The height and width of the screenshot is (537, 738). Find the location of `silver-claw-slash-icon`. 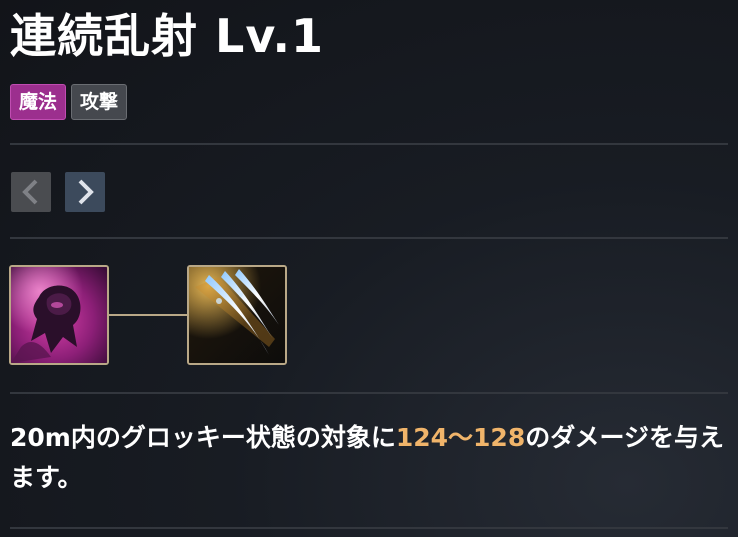

silver-claw-slash-icon is located at coordinates (237, 315).